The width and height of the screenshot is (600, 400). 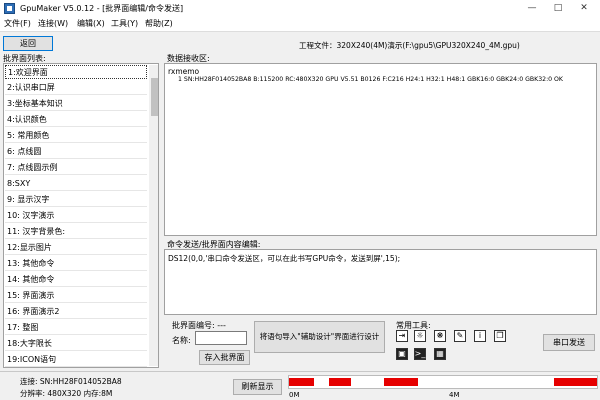 What do you see at coordinates (199, 325) in the screenshot?
I see `batch-number-label: 批界面编号: ---` at bounding box center [199, 325].